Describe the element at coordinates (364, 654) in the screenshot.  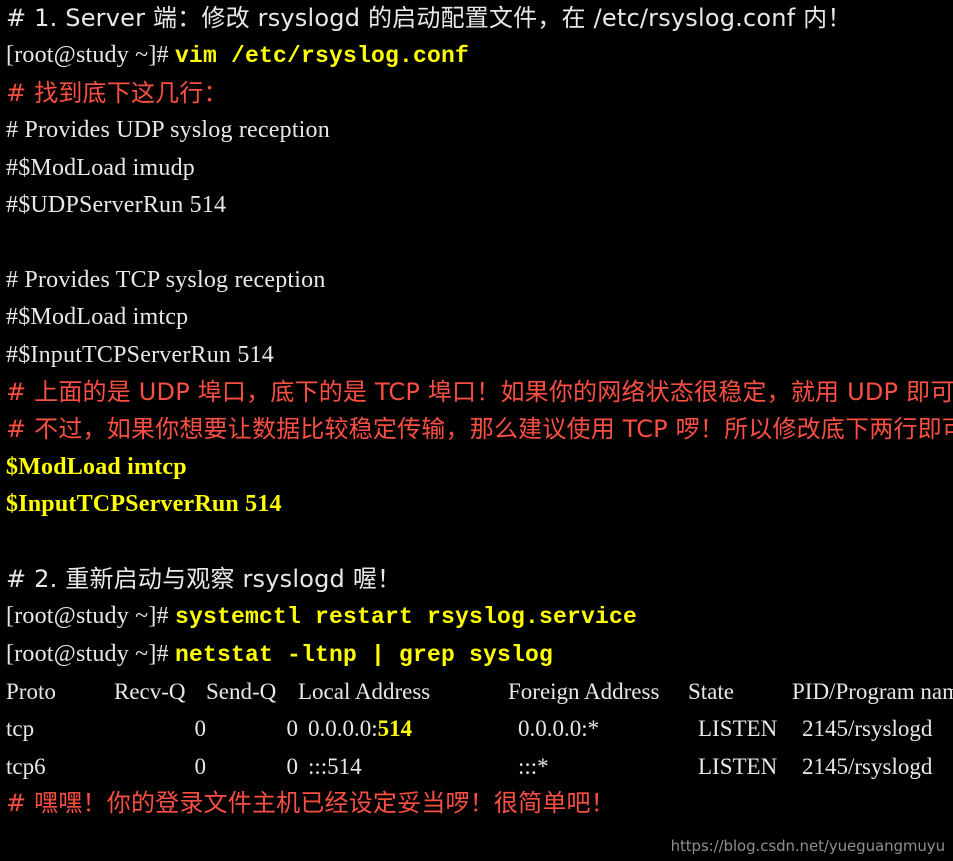
I see `shell-command: netstat -ltnp | grep syslog` at that location.